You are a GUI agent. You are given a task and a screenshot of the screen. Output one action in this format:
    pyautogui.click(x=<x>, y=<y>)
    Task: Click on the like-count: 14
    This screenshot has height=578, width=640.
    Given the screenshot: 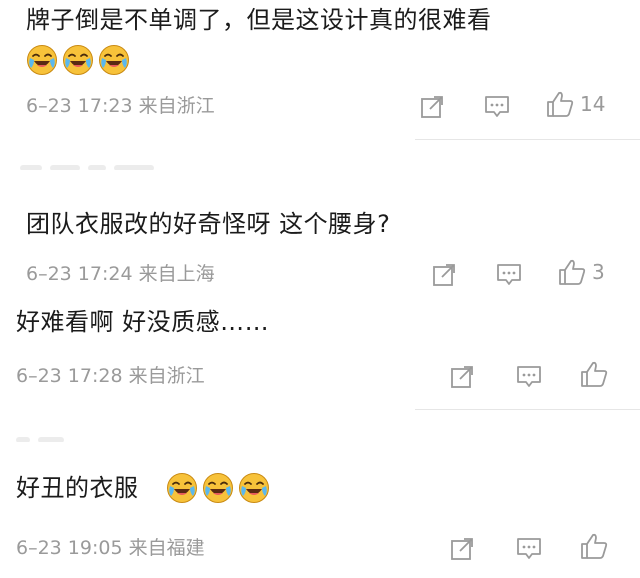 What is the action you would take?
    pyautogui.click(x=593, y=104)
    